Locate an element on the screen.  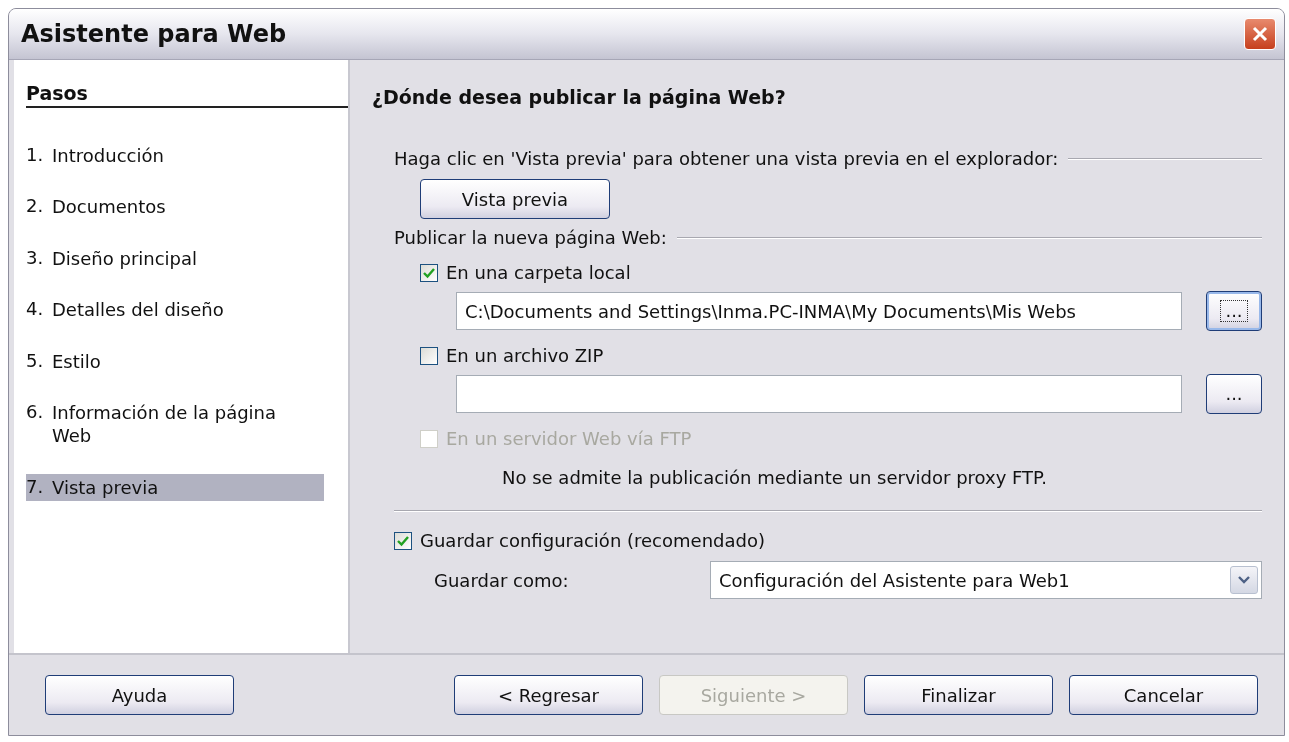
option-label: En un servidor Web vía FTP is located at coordinates (569, 438).